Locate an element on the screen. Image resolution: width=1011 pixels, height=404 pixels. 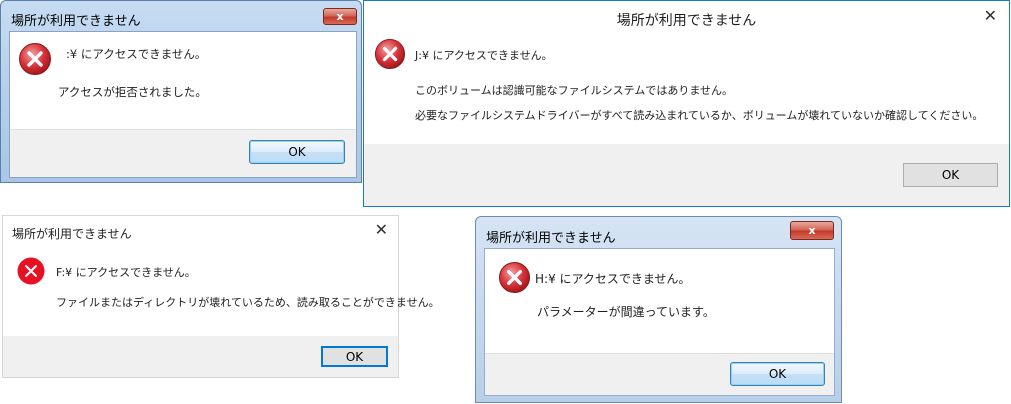
message-main: F:¥ にアクセスできません。 is located at coordinates (126, 272).